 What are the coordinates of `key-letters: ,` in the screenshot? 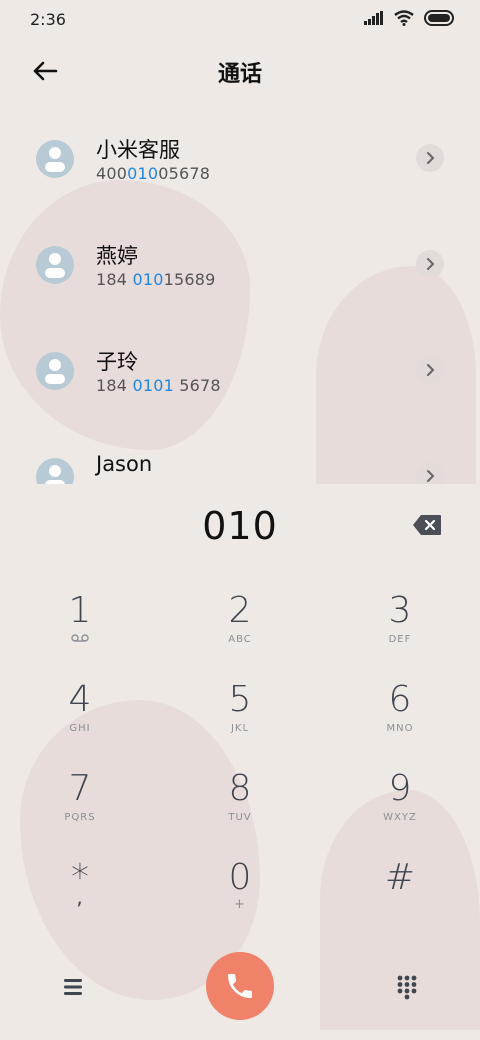 It's located at (80, 897).